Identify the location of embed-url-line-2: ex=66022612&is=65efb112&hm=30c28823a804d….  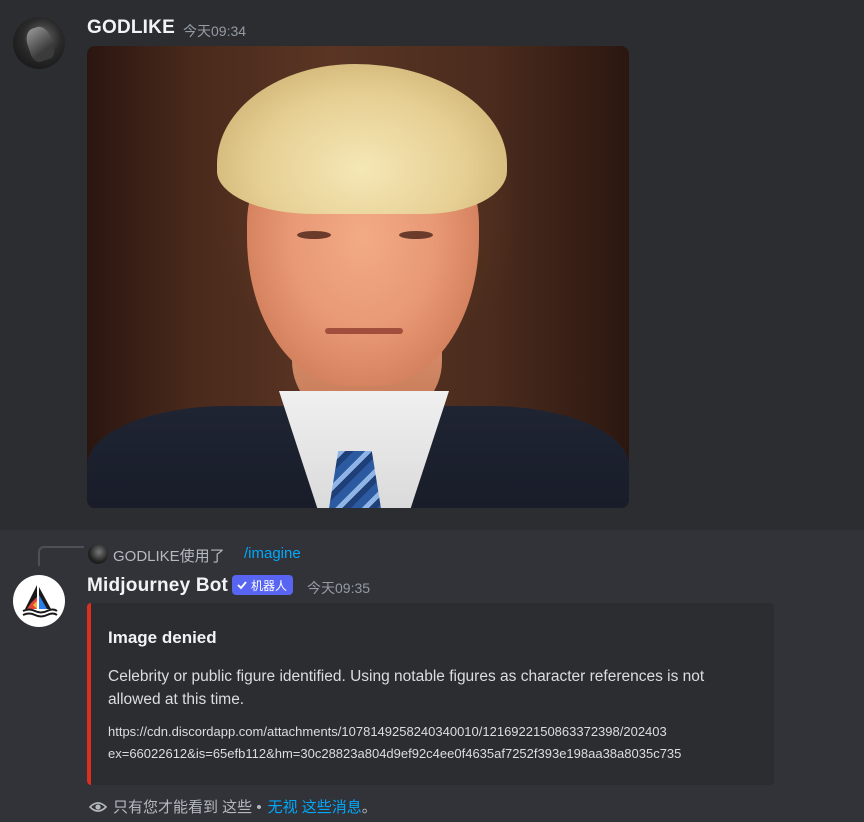
(441, 753).